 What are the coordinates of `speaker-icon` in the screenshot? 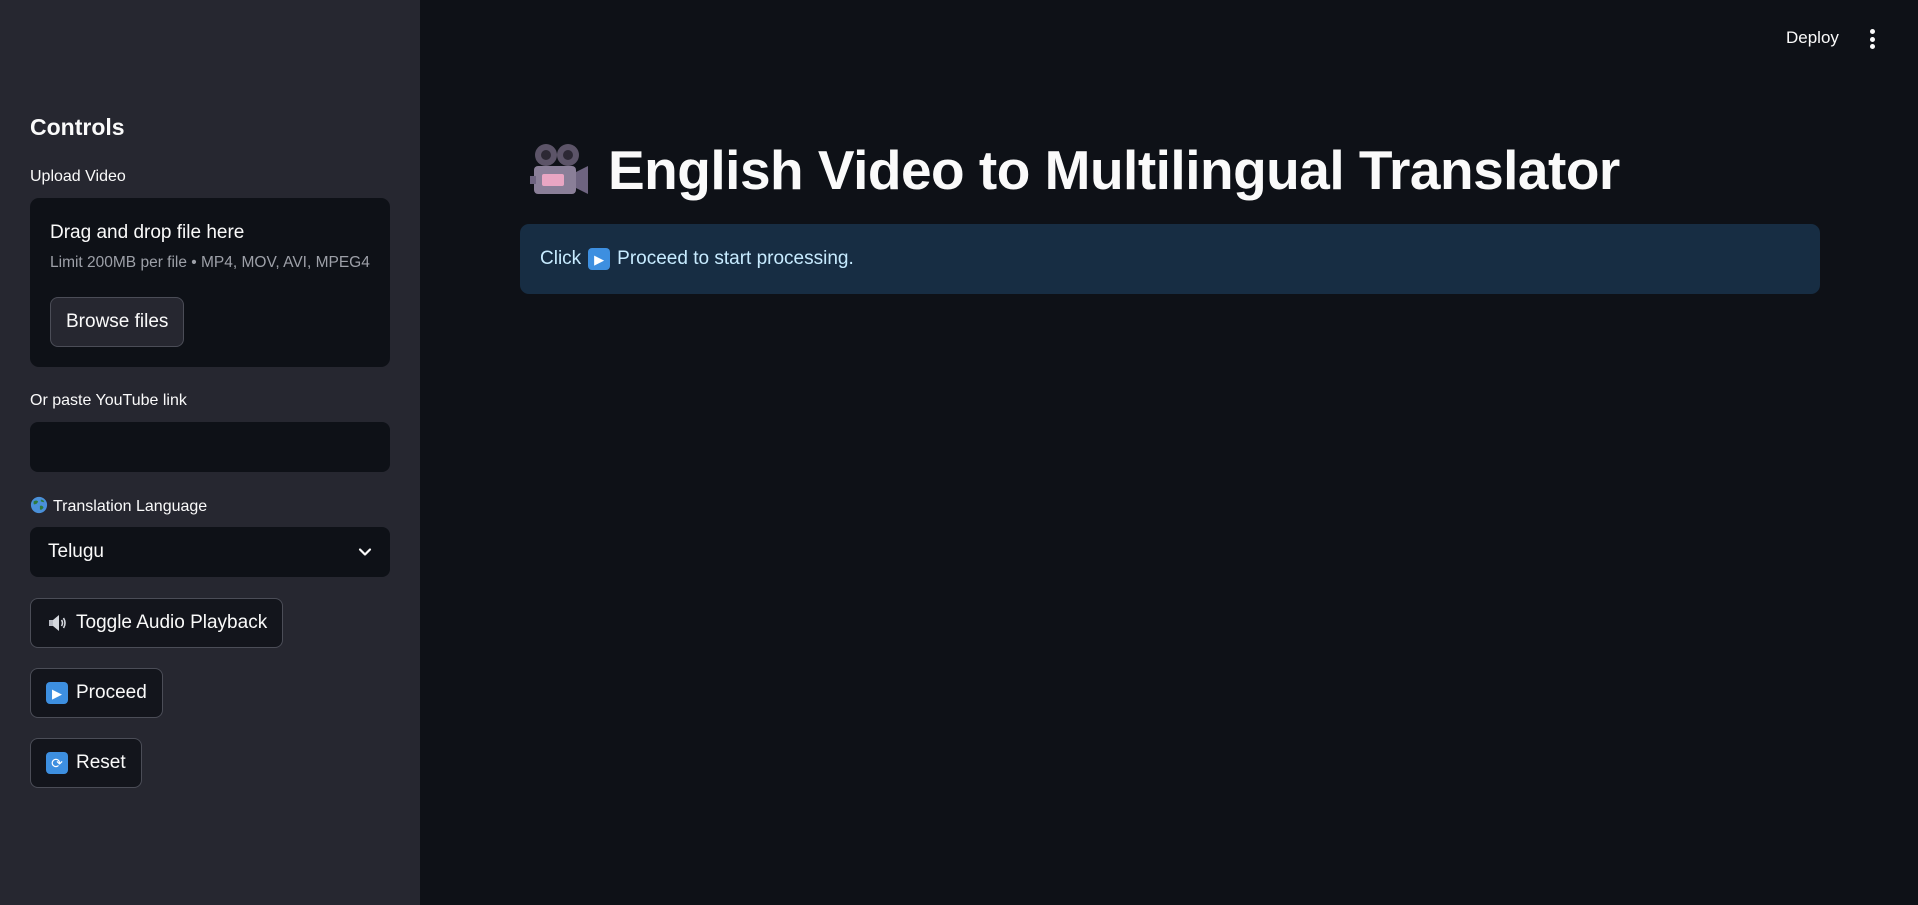 It's located at (57, 623).